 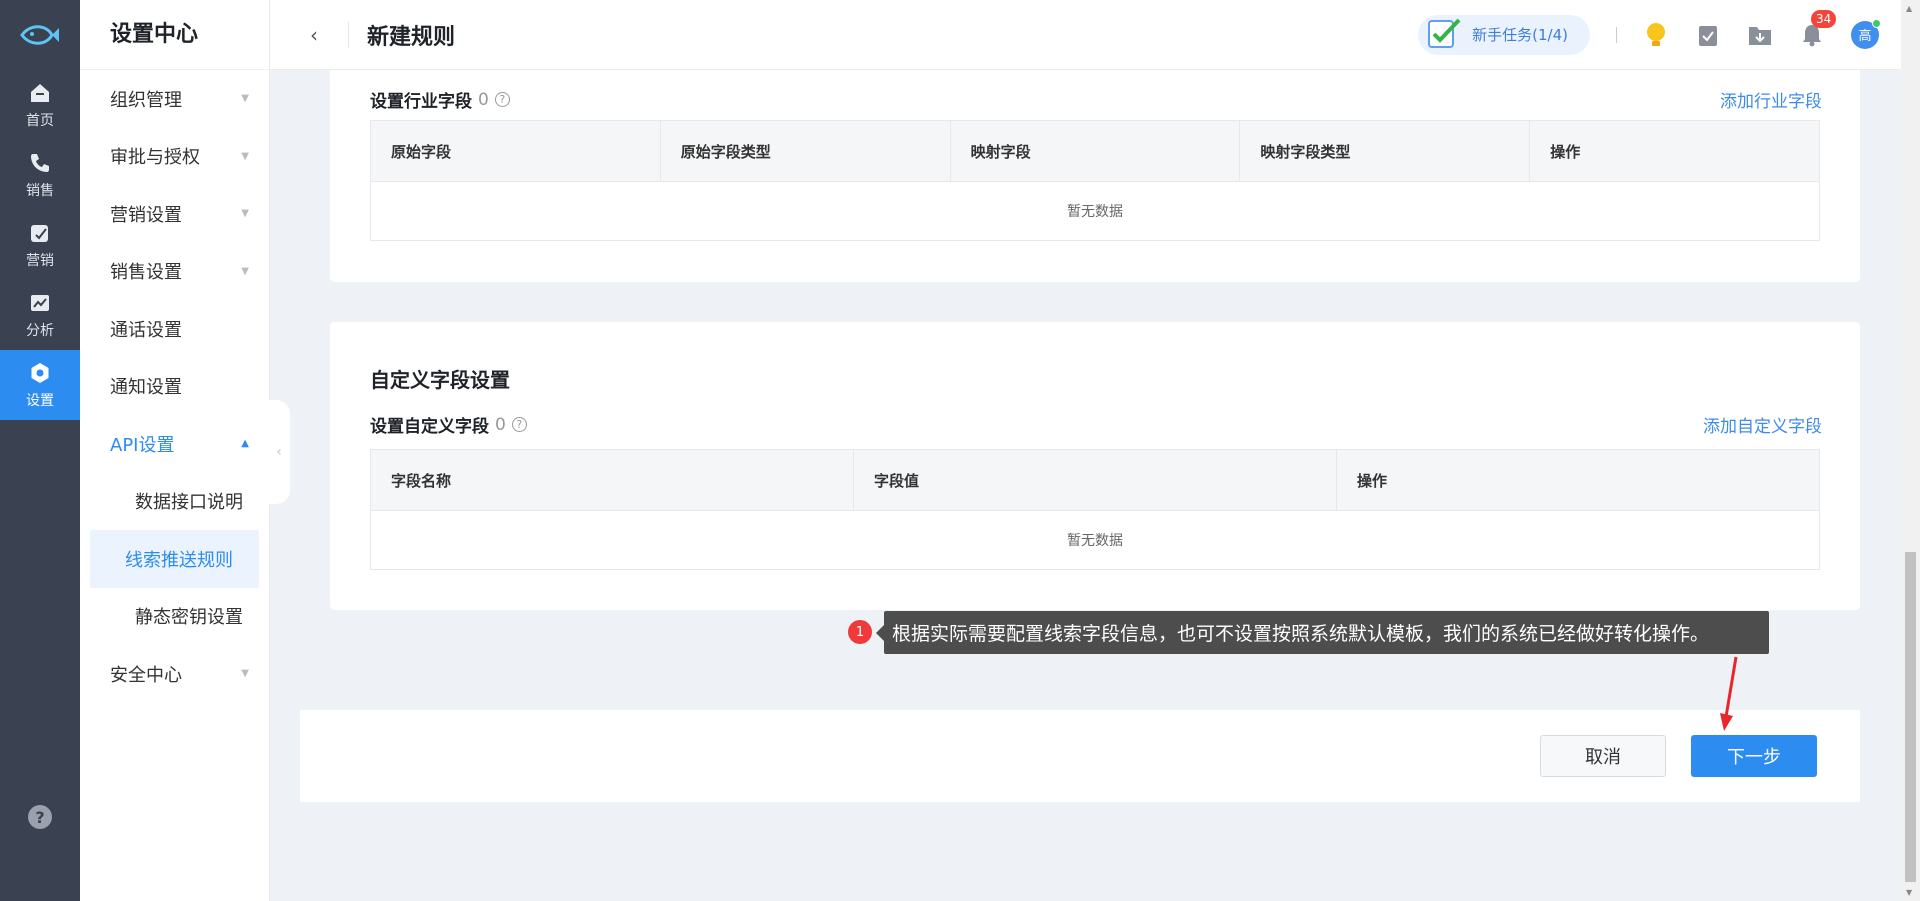 What do you see at coordinates (1708, 35) in the screenshot?
I see `clipboard-check-icon` at bounding box center [1708, 35].